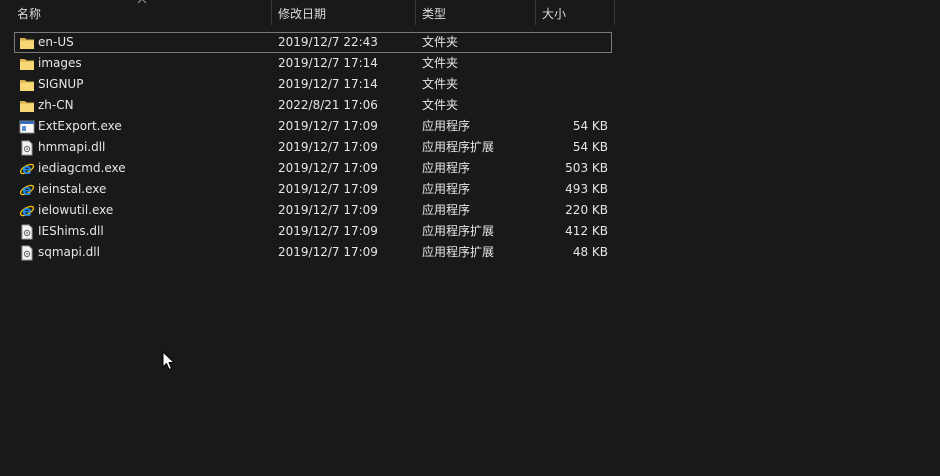 The height and width of the screenshot is (476, 940). What do you see at coordinates (343, 14) in the screenshot?
I see `column-header-date: 修改日期` at bounding box center [343, 14].